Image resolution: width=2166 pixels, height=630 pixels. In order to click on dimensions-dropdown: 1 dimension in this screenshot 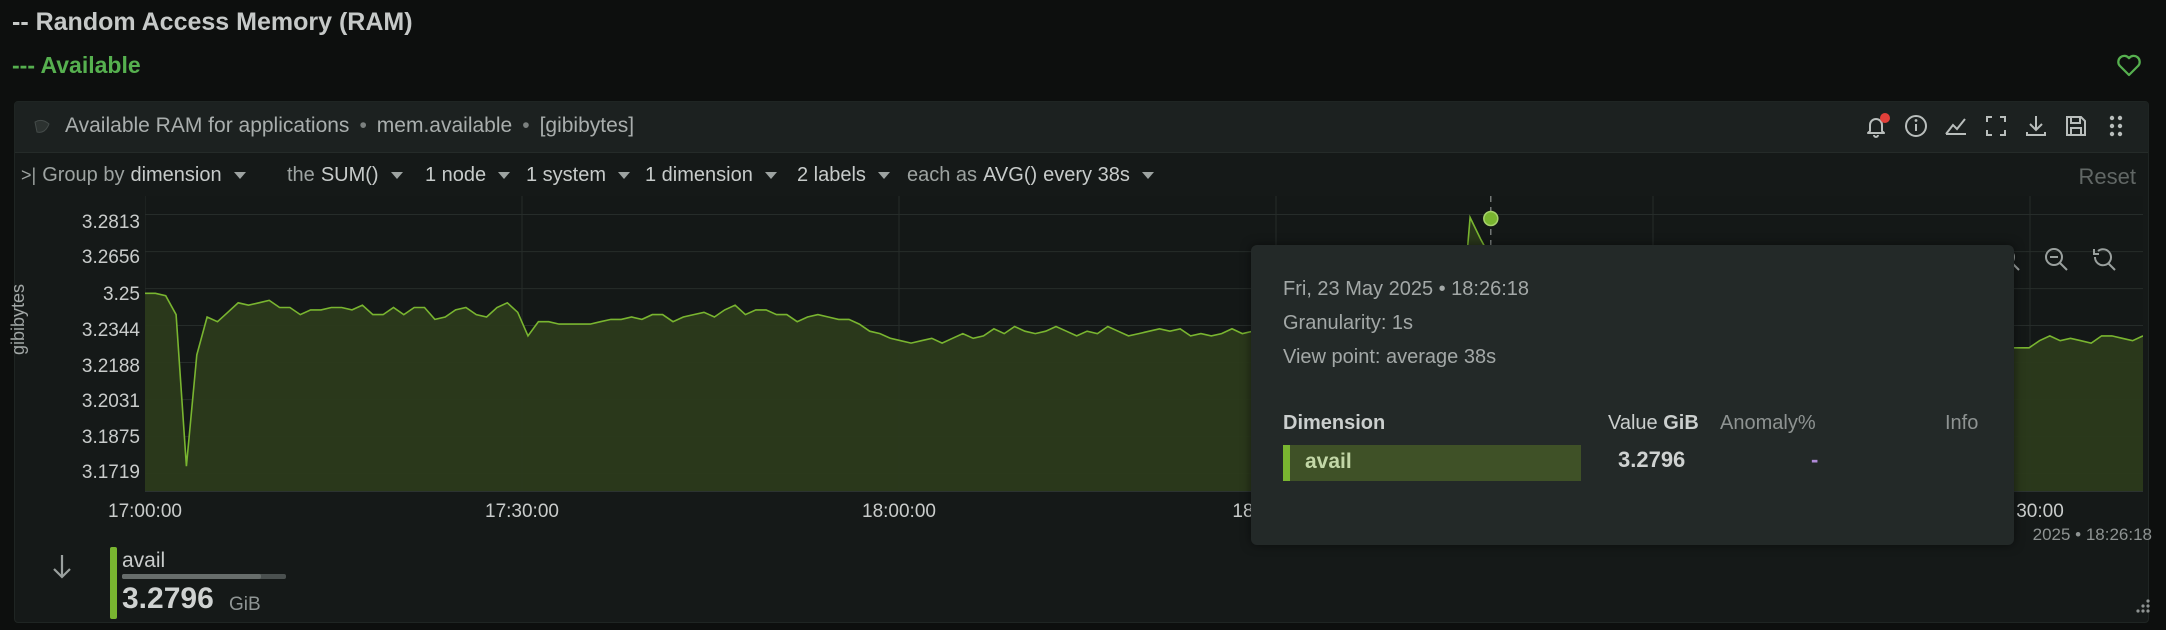, I will do `click(711, 175)`.